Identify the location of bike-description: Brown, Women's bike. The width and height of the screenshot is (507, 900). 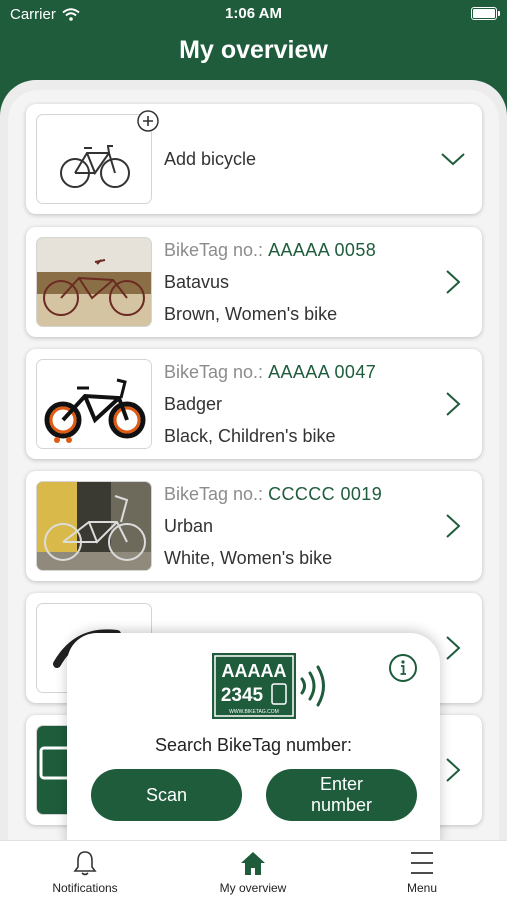
(251, 314).